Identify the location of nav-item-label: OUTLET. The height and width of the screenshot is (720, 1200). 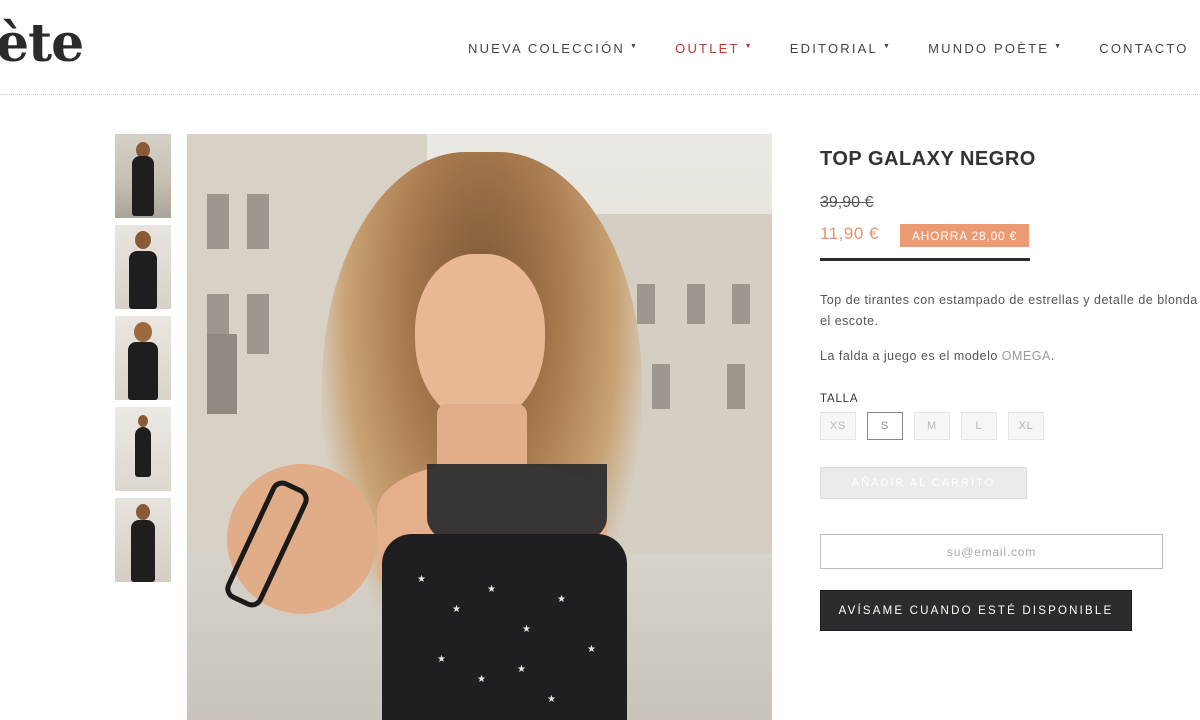
(707, 48).